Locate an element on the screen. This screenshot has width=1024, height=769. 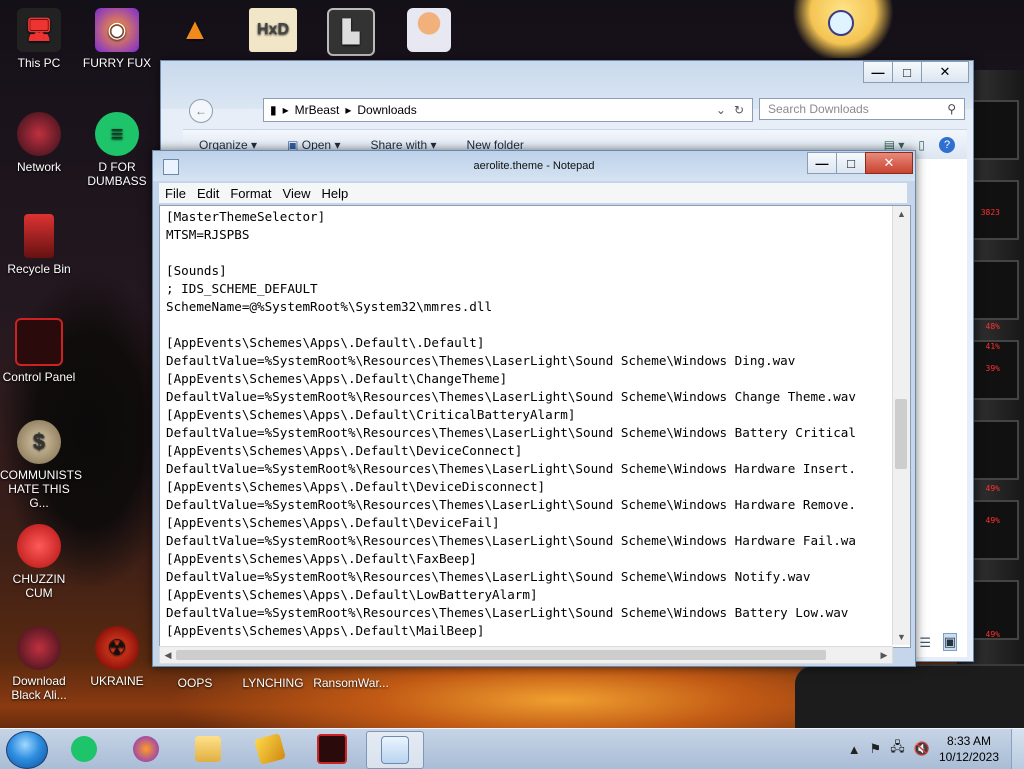
spotify-icon: ≡ is located at coordinates (117, 134).